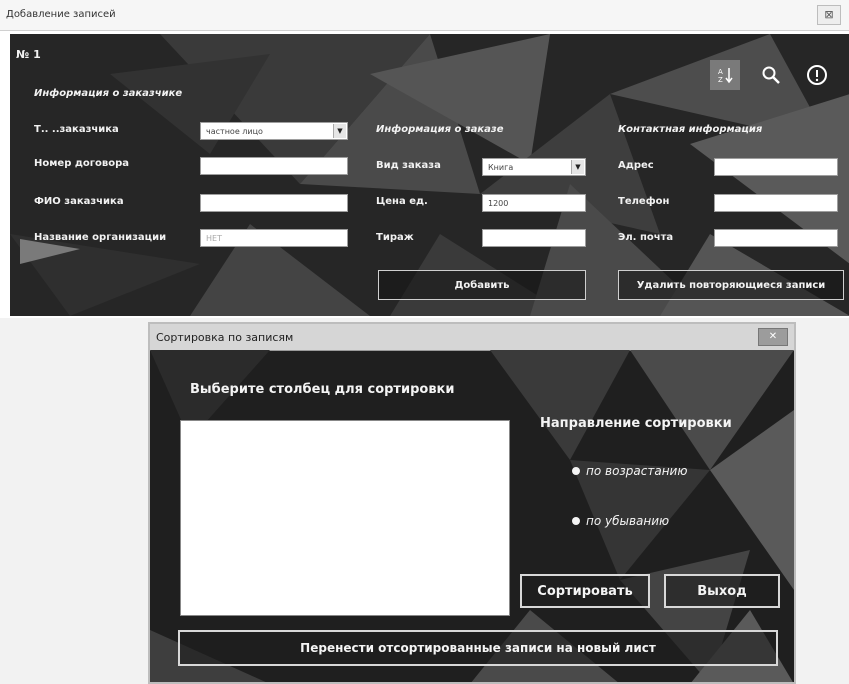  What do you see at coordinates (771, 75) in the screenshot?
I see `search-icon` at bounding box center [771, 75].